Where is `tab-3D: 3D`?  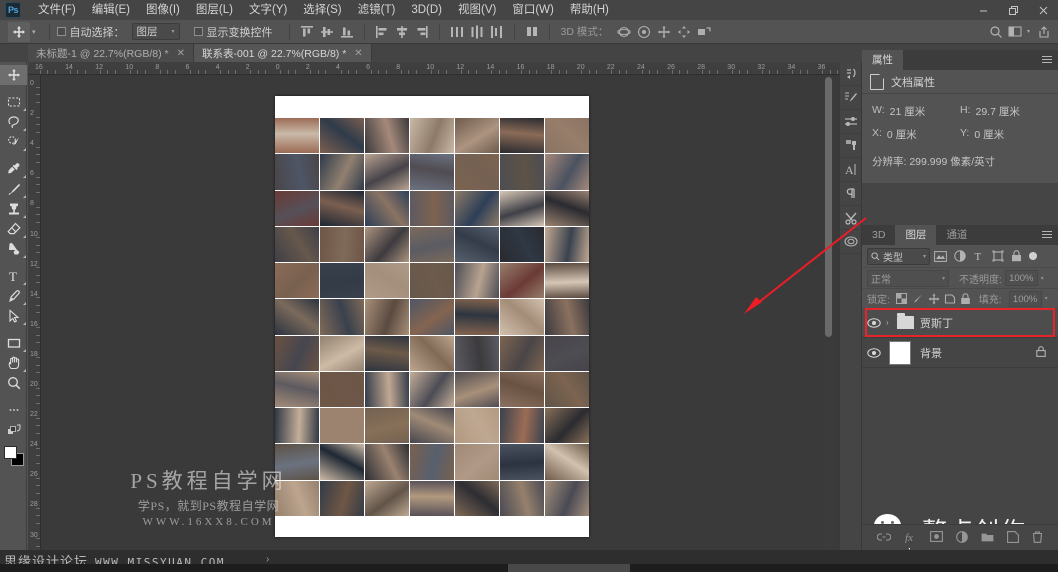
tab-3D: 3D is located at coordinates (879, 235).